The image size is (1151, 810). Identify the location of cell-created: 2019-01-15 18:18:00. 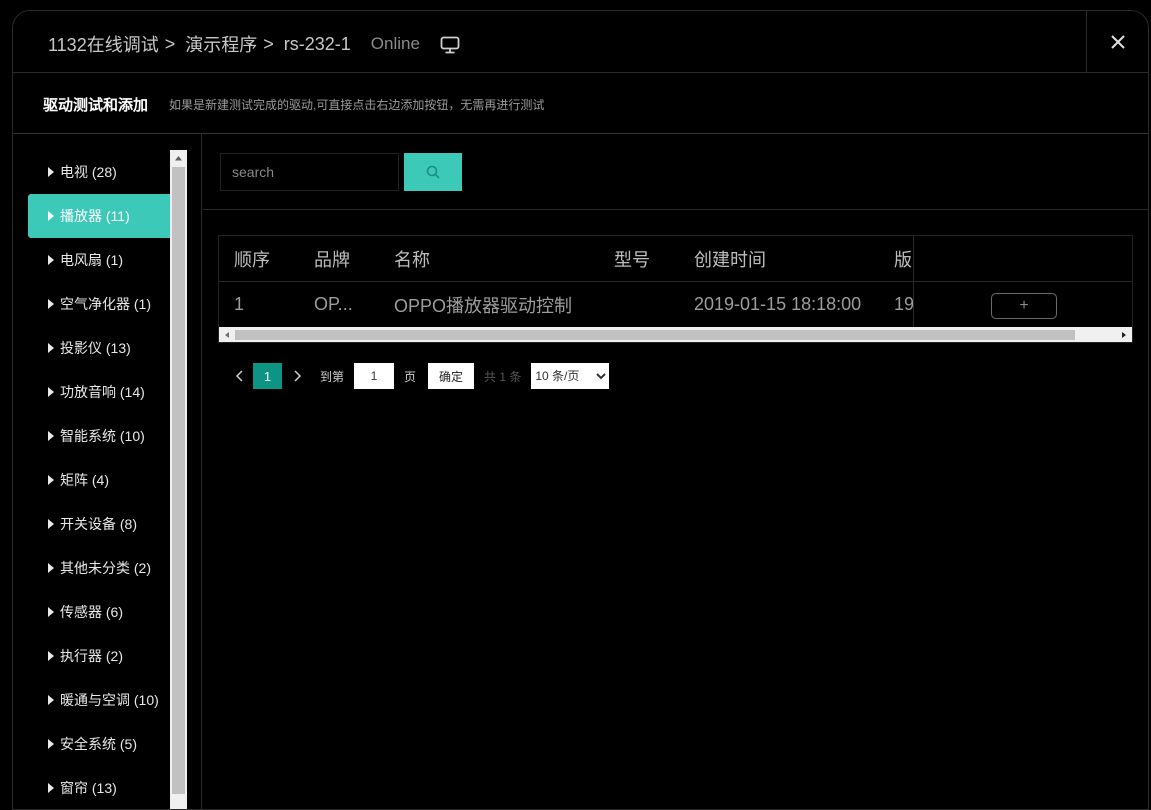
(778, 304).